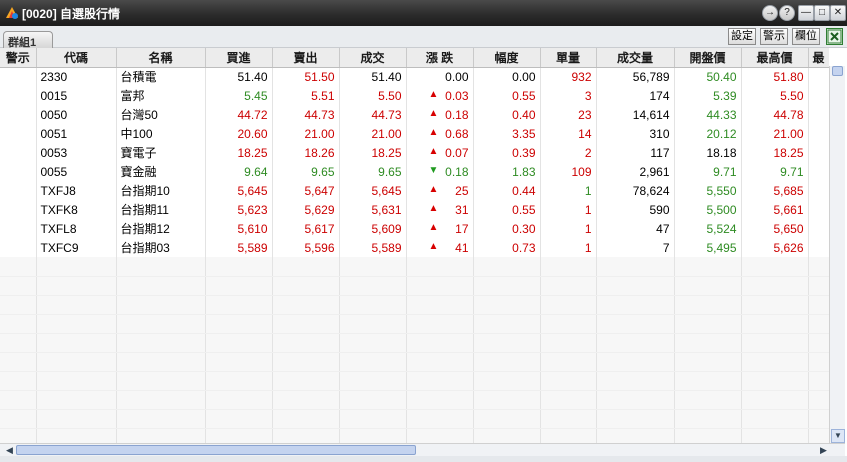  Describe the element at coordinates (457, 152) in the screenshot. I see `change-value: 0.07` at that location.